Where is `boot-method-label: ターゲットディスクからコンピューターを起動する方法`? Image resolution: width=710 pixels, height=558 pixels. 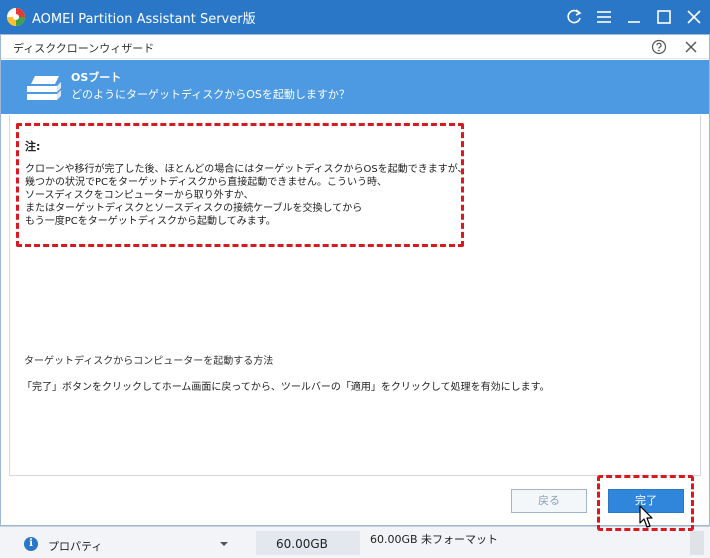 boot-method-label: ターゲットディスクからコンピューターを起動する方法 is located at coordinates (149, 361).